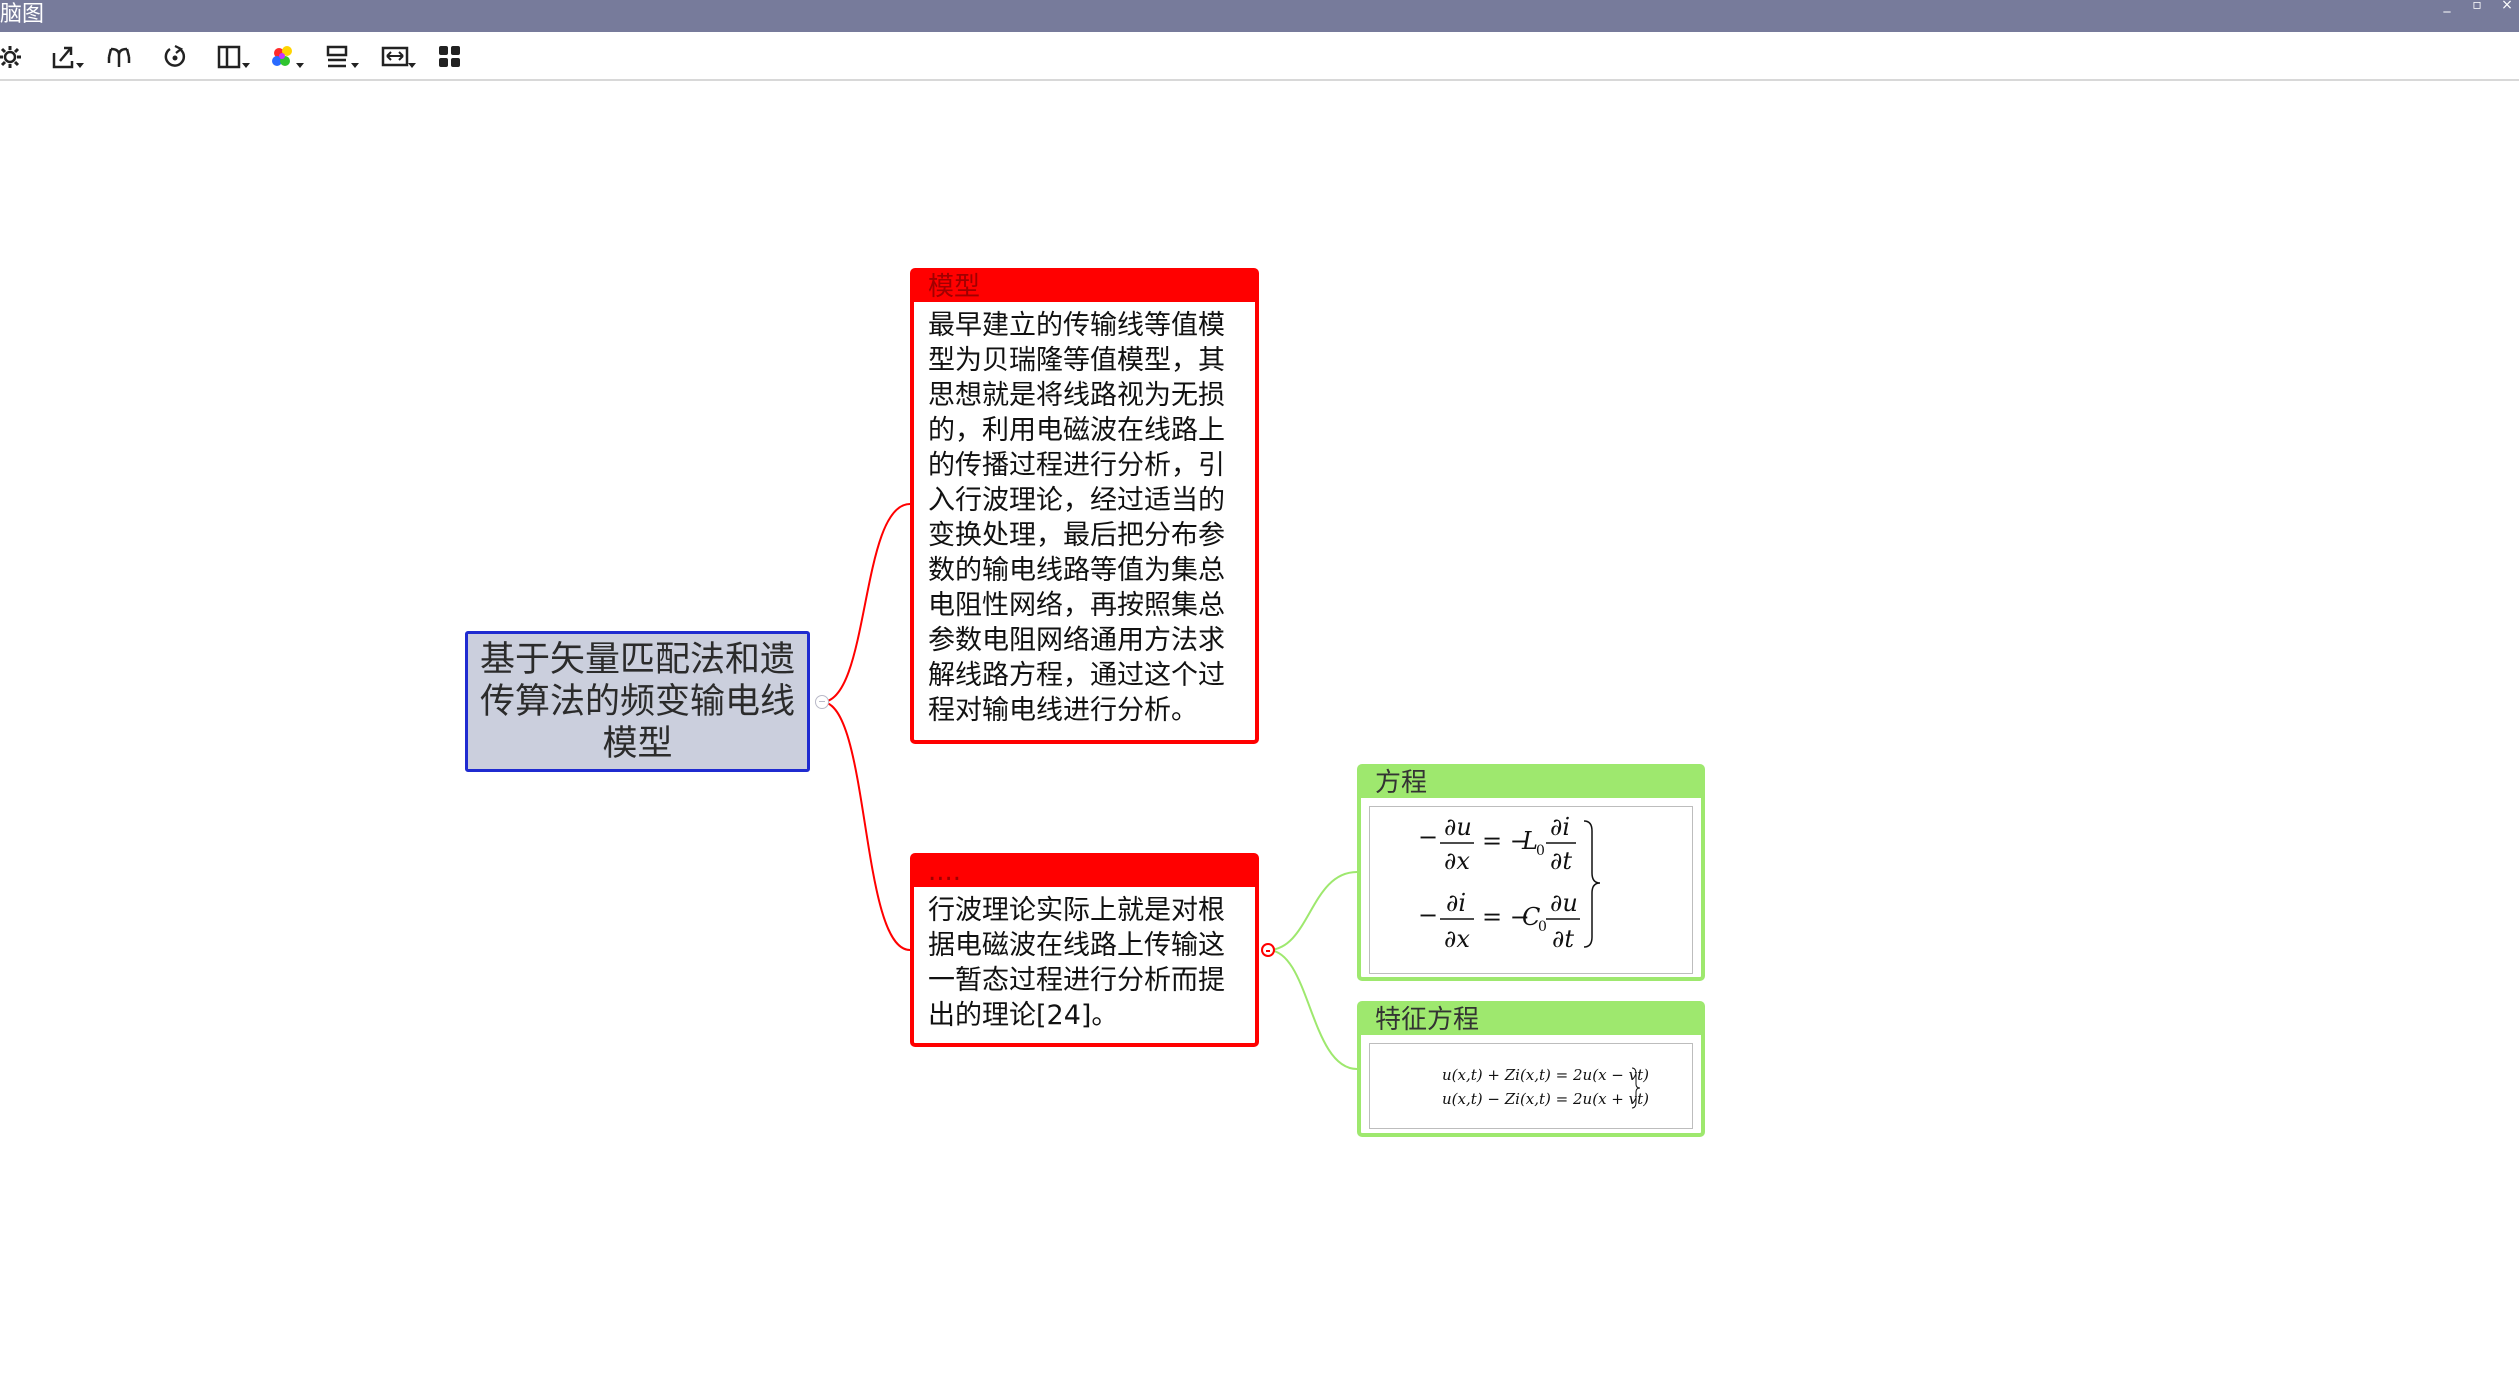  Describe the element at coordinates (1268, 950) in the screenshot. I see `traveling-wave-collapse-toggle` at that location.